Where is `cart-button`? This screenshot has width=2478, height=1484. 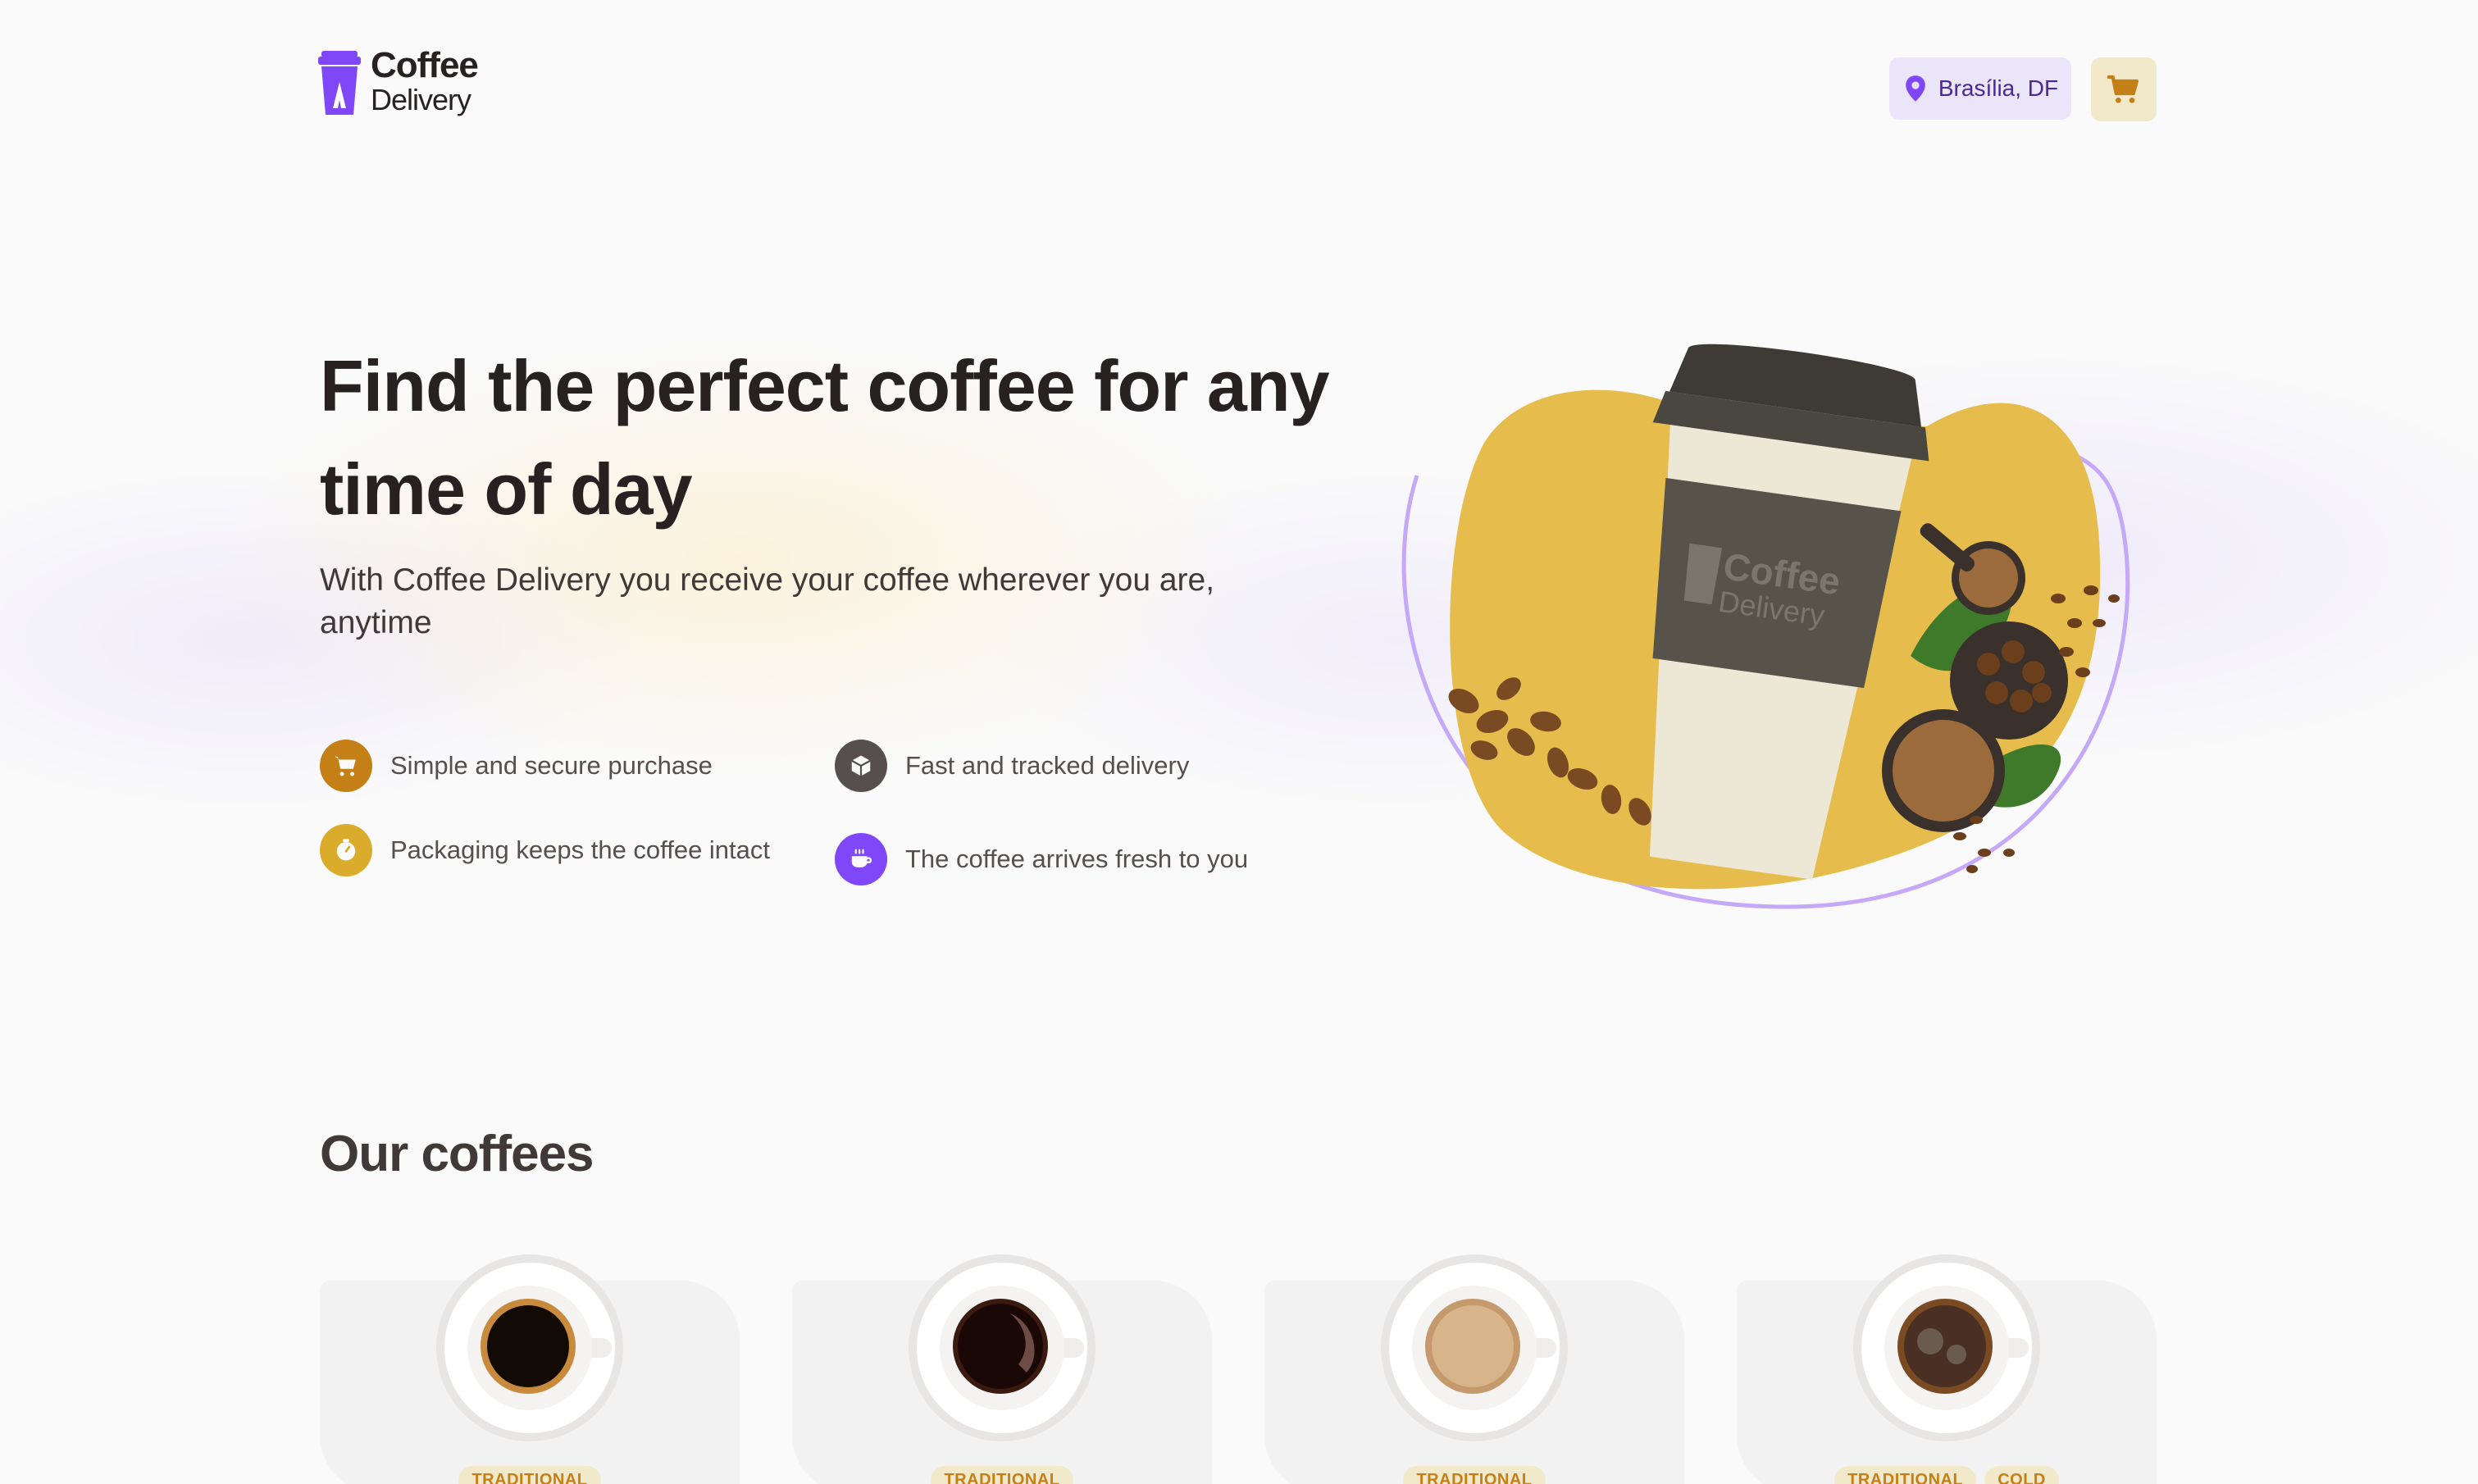 cart-button is located at coordinates (2124, 89).